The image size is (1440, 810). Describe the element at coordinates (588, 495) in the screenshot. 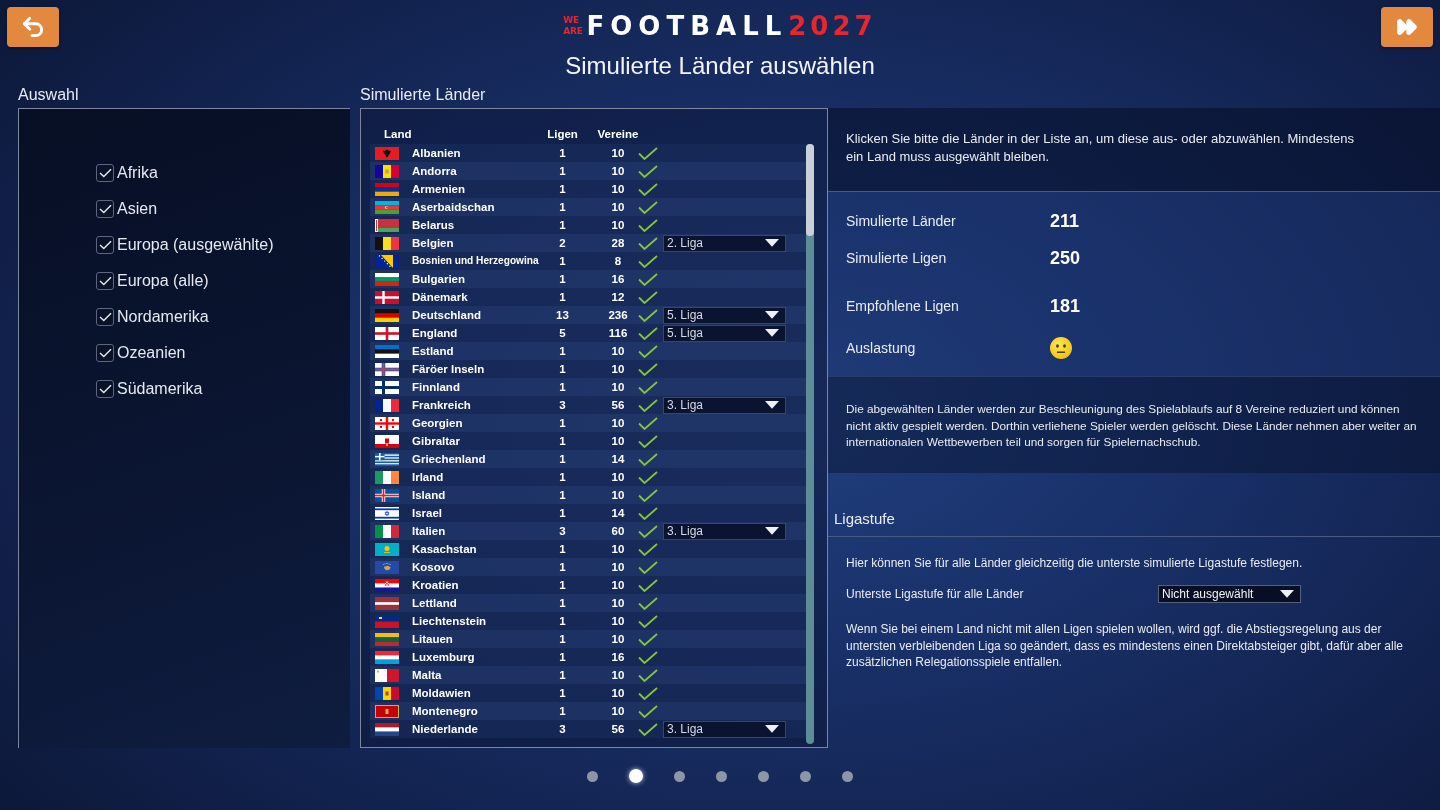

I see `table-row: Island 1 10` at that location.